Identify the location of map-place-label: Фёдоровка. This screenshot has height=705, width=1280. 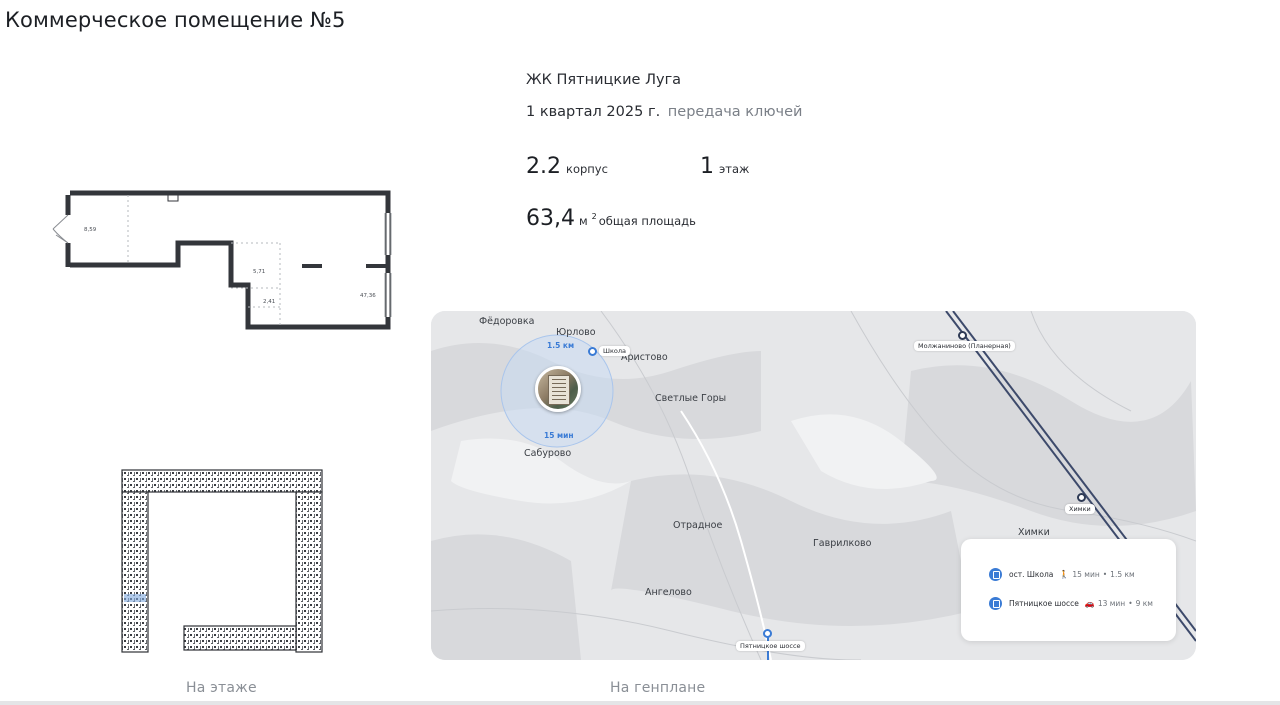
(507, 321).